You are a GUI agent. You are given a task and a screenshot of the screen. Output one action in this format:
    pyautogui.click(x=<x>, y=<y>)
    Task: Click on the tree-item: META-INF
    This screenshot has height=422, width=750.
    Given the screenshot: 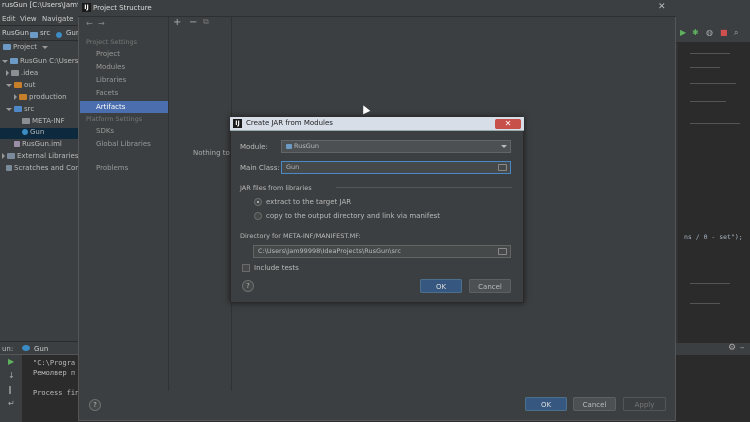 What is the action you would take?
    pyautogui.click(x=43, y=122)
    